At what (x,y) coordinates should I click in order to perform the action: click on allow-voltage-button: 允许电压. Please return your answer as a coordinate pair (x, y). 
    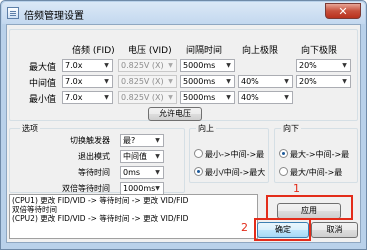
    Looking at the image, I should click on (175, 114).